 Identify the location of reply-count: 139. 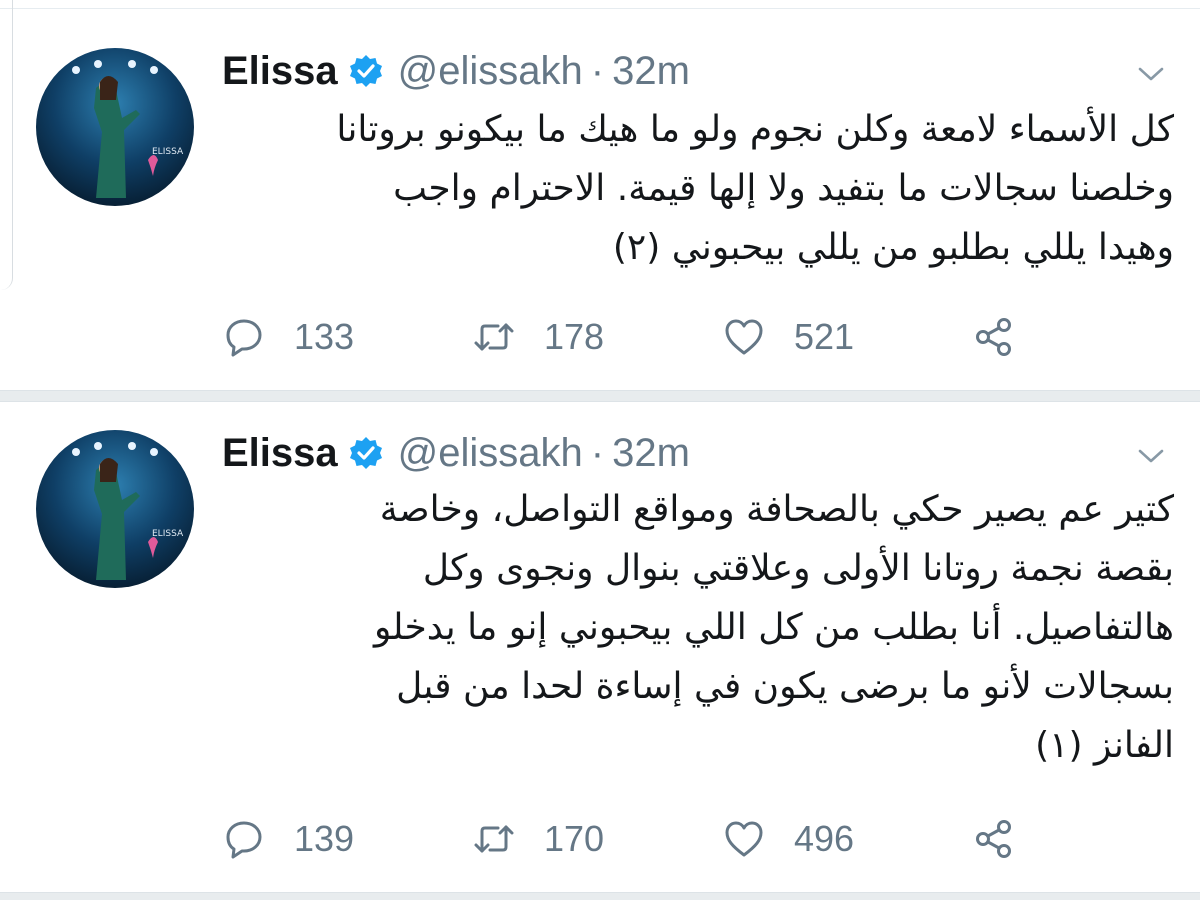
(324, 838).